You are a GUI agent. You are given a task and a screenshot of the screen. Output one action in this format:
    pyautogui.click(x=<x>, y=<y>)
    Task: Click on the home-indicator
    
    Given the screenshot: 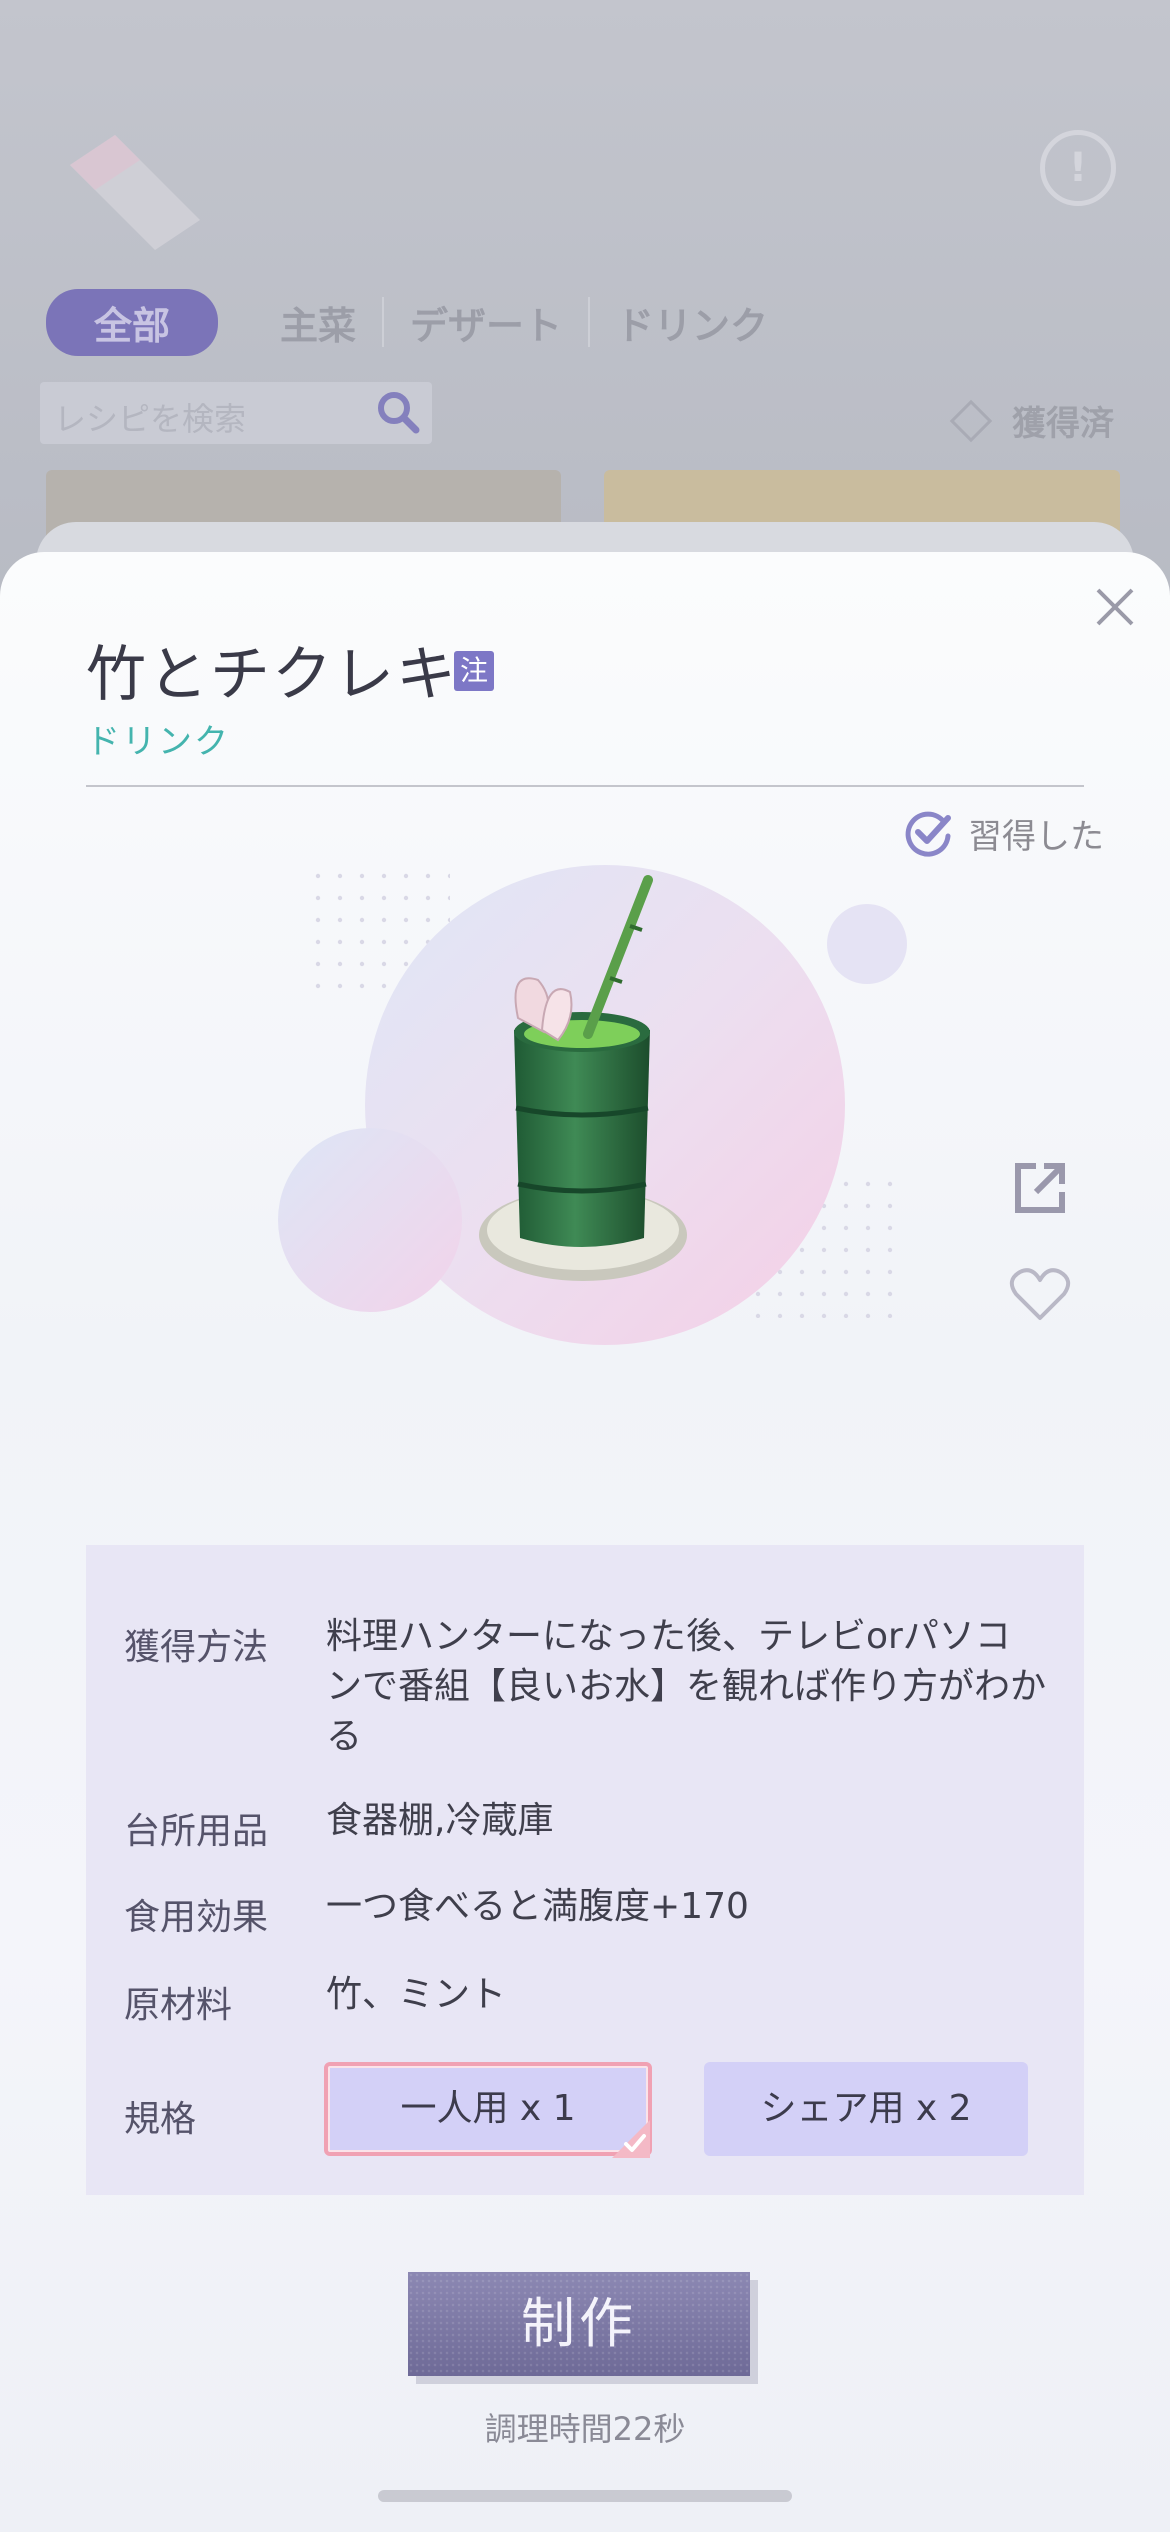 What is the action you would take?
    pyautogui.click(x=585, y=2496)
    